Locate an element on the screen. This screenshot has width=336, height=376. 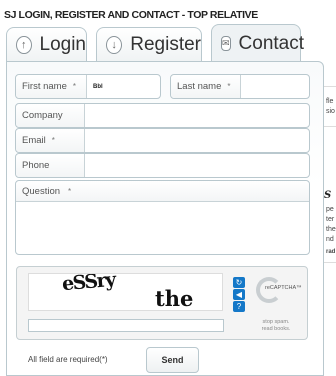
audio-icon: ◀ is located at coordinates (239, 294).